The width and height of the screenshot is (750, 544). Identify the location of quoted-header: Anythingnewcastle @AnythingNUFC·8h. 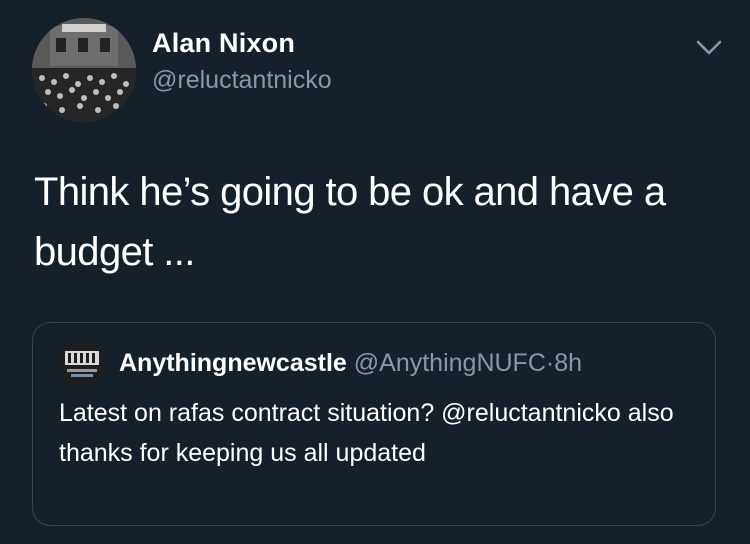
(350, 363).